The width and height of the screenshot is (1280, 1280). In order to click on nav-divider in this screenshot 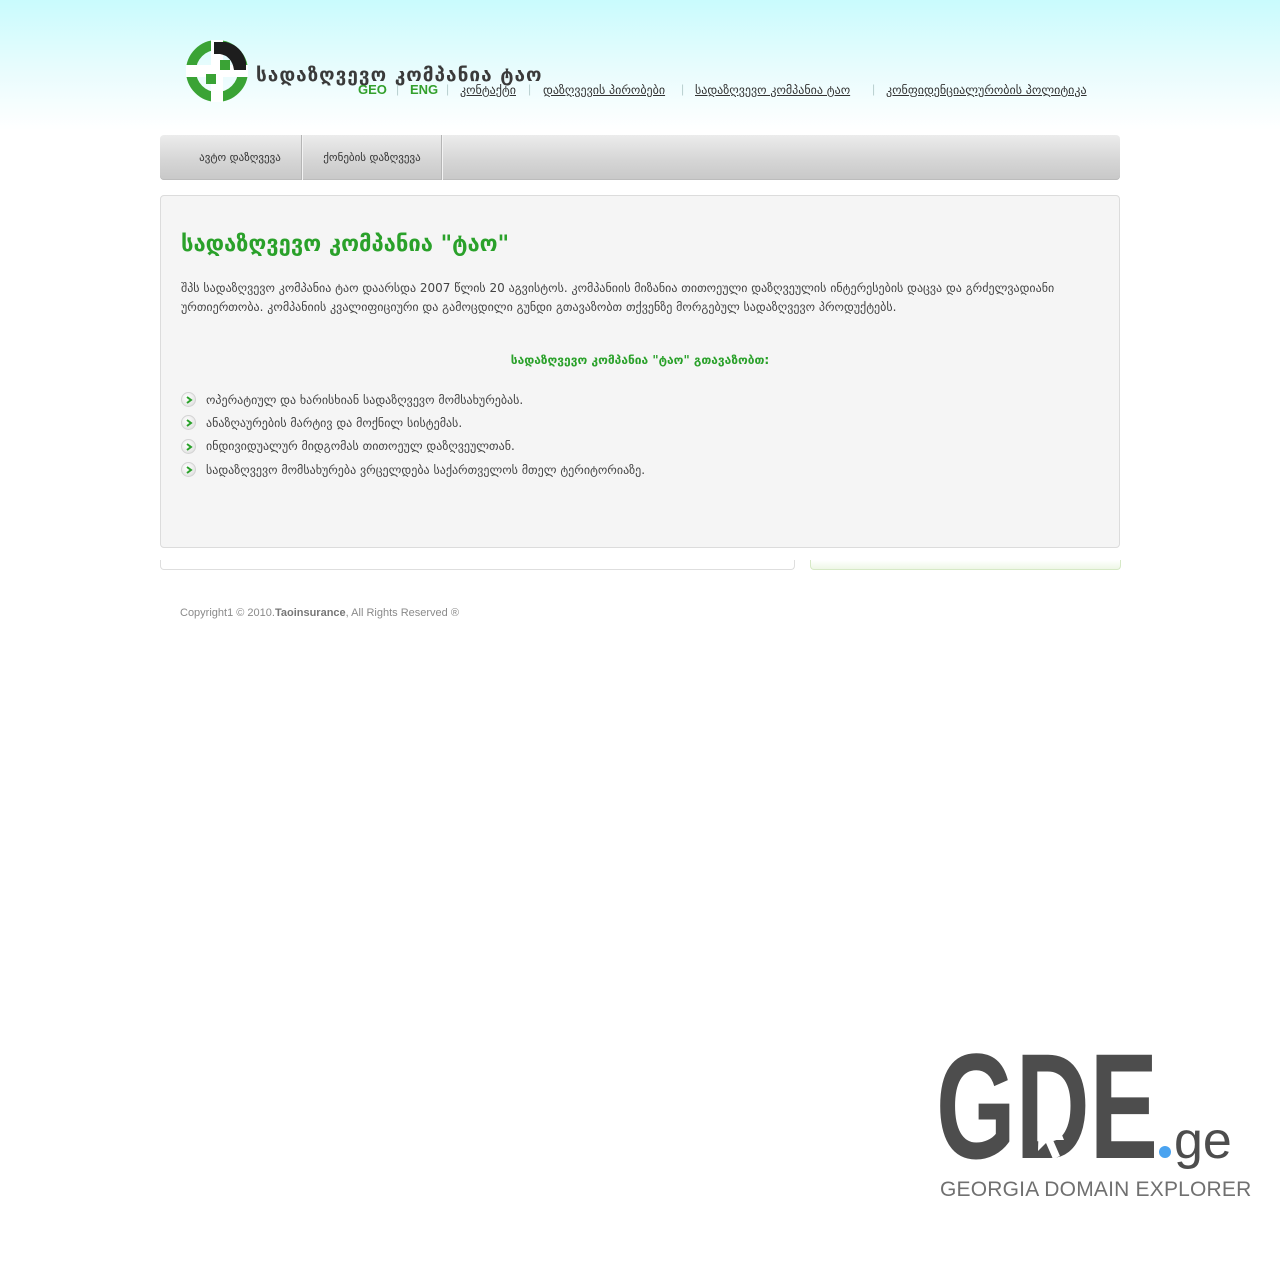, I will do `click(441, 157)`.